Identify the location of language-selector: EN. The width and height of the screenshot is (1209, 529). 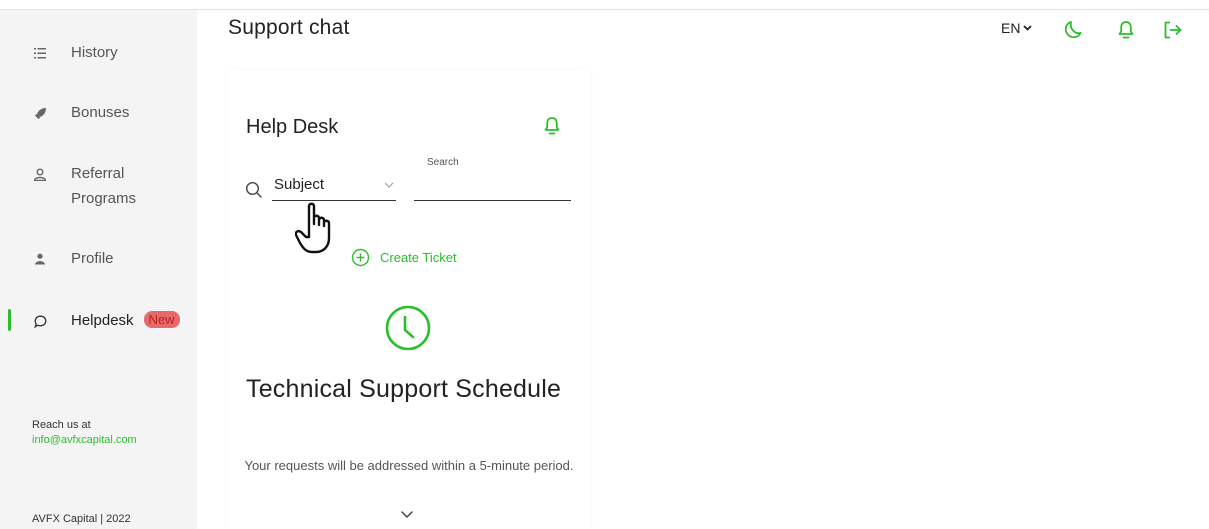
(1017, 28).